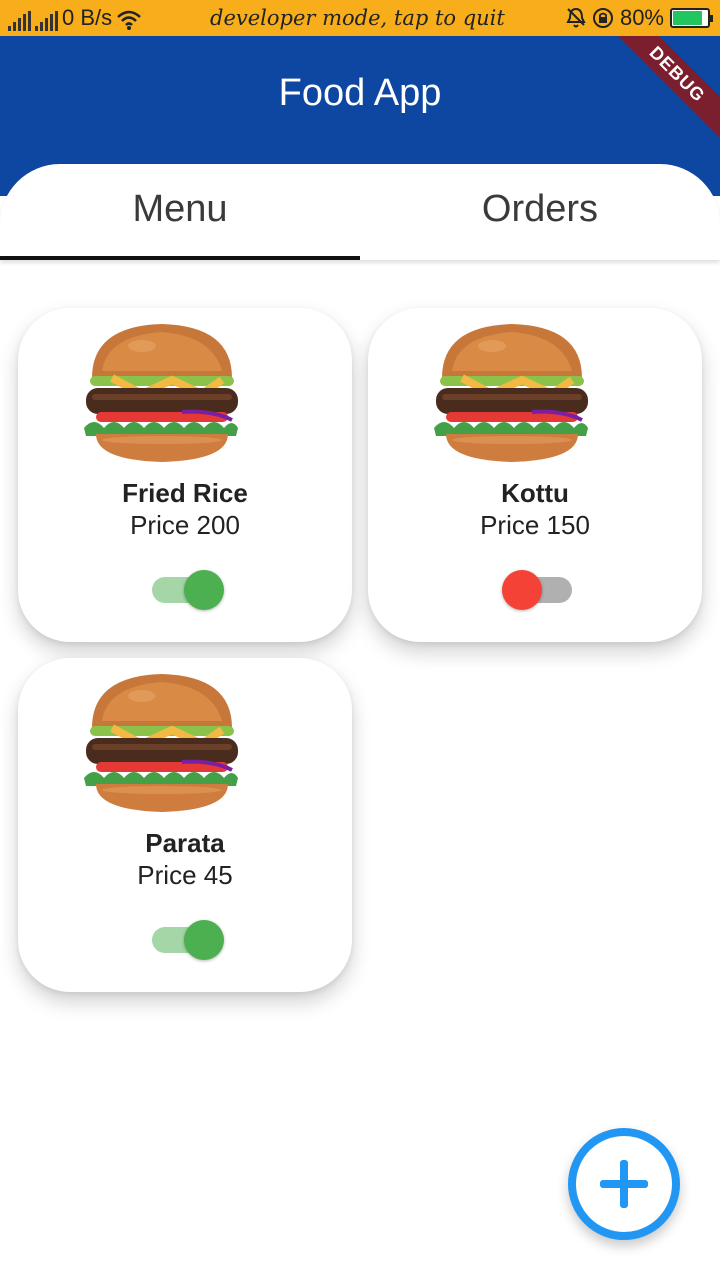 Image resolution: width=720 pixels, height=1280 pixels. I want to click on page-title: Food App, so click(360, 93).